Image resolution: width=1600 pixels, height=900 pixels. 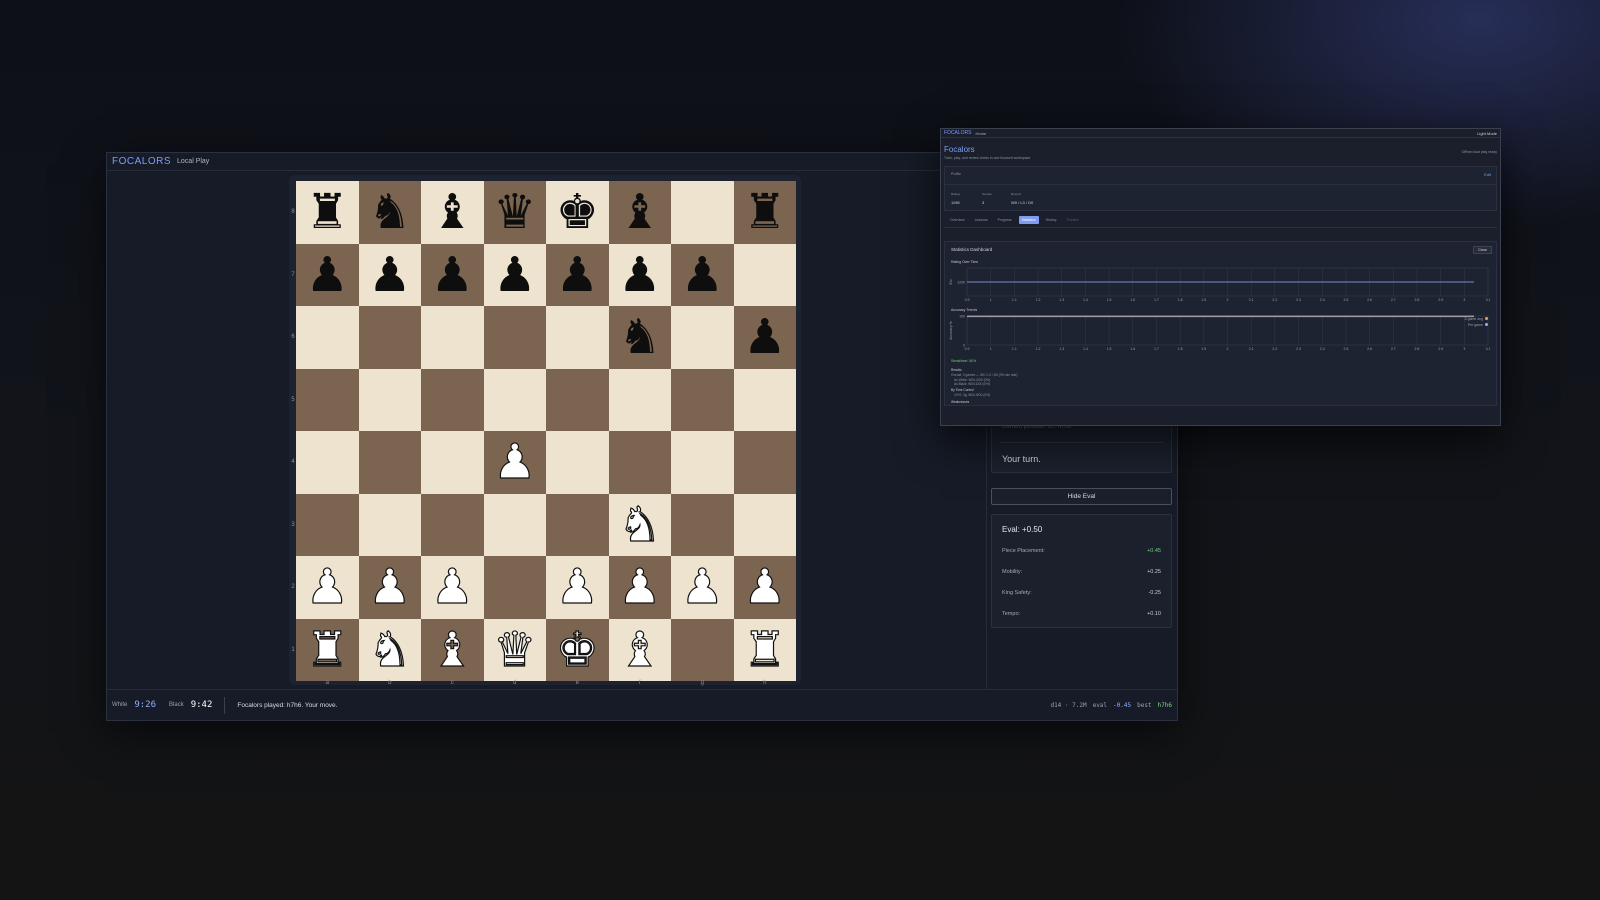 I want to click on square-c8: ♝, so click(x=452, y=212).